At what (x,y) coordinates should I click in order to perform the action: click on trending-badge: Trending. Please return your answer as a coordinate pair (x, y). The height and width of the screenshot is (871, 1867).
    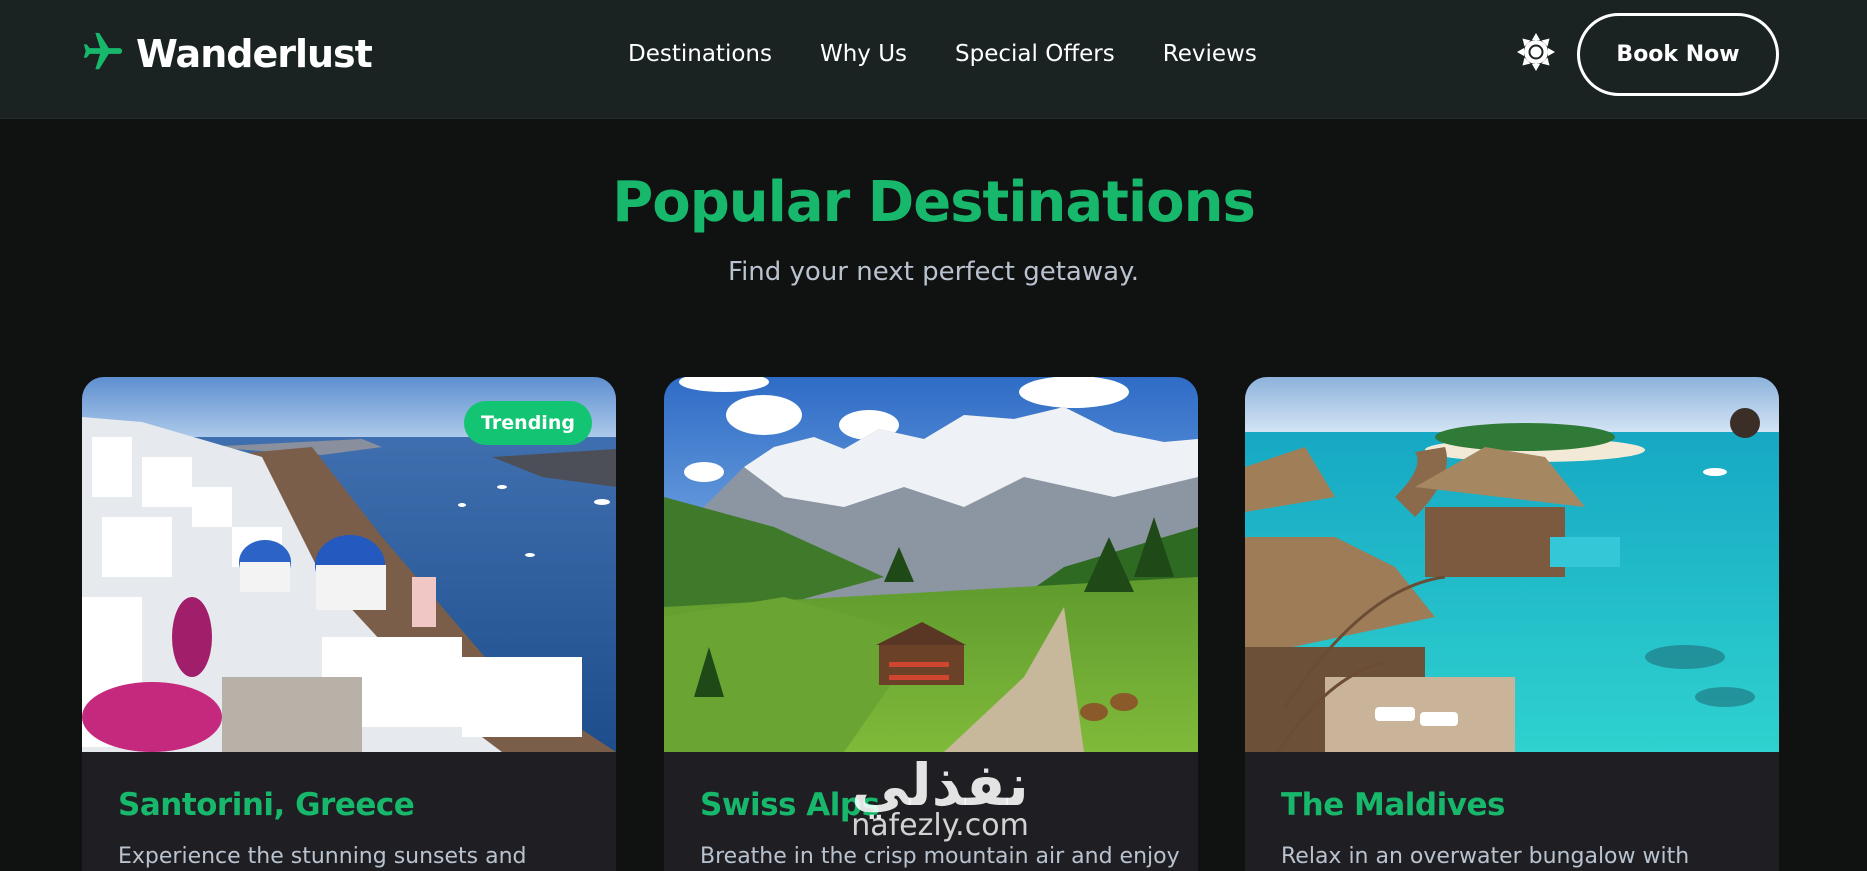
    Looking at the image, I should click on (528, 423).